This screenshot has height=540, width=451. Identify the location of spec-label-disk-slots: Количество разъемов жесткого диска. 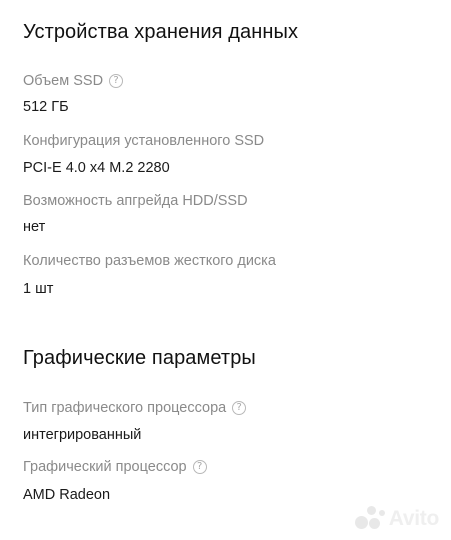
(149, 261).